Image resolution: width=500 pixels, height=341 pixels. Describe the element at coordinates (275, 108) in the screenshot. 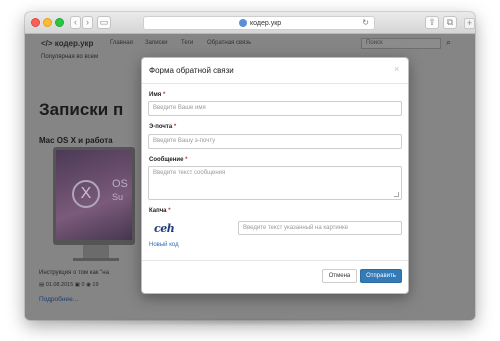

I see `name-field: Введите Ваше имя` at that location.